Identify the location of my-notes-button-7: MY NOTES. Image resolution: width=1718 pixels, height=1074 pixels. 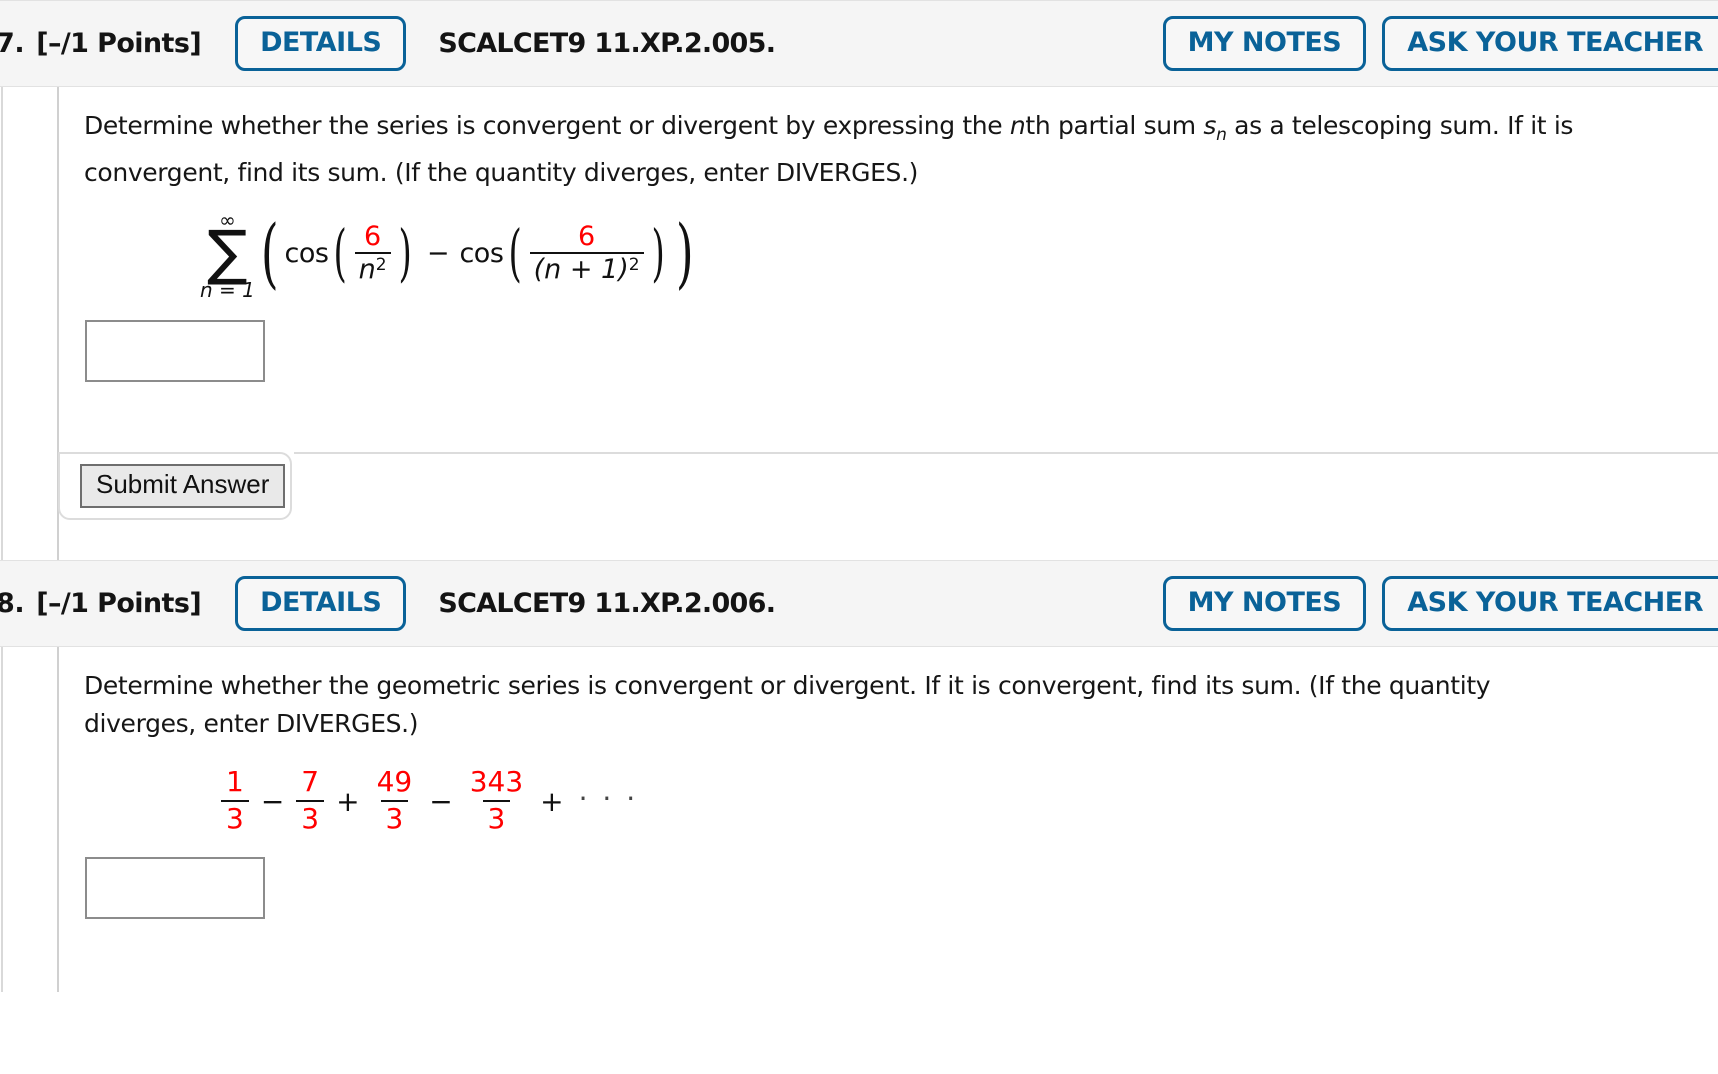
(1264, 43).